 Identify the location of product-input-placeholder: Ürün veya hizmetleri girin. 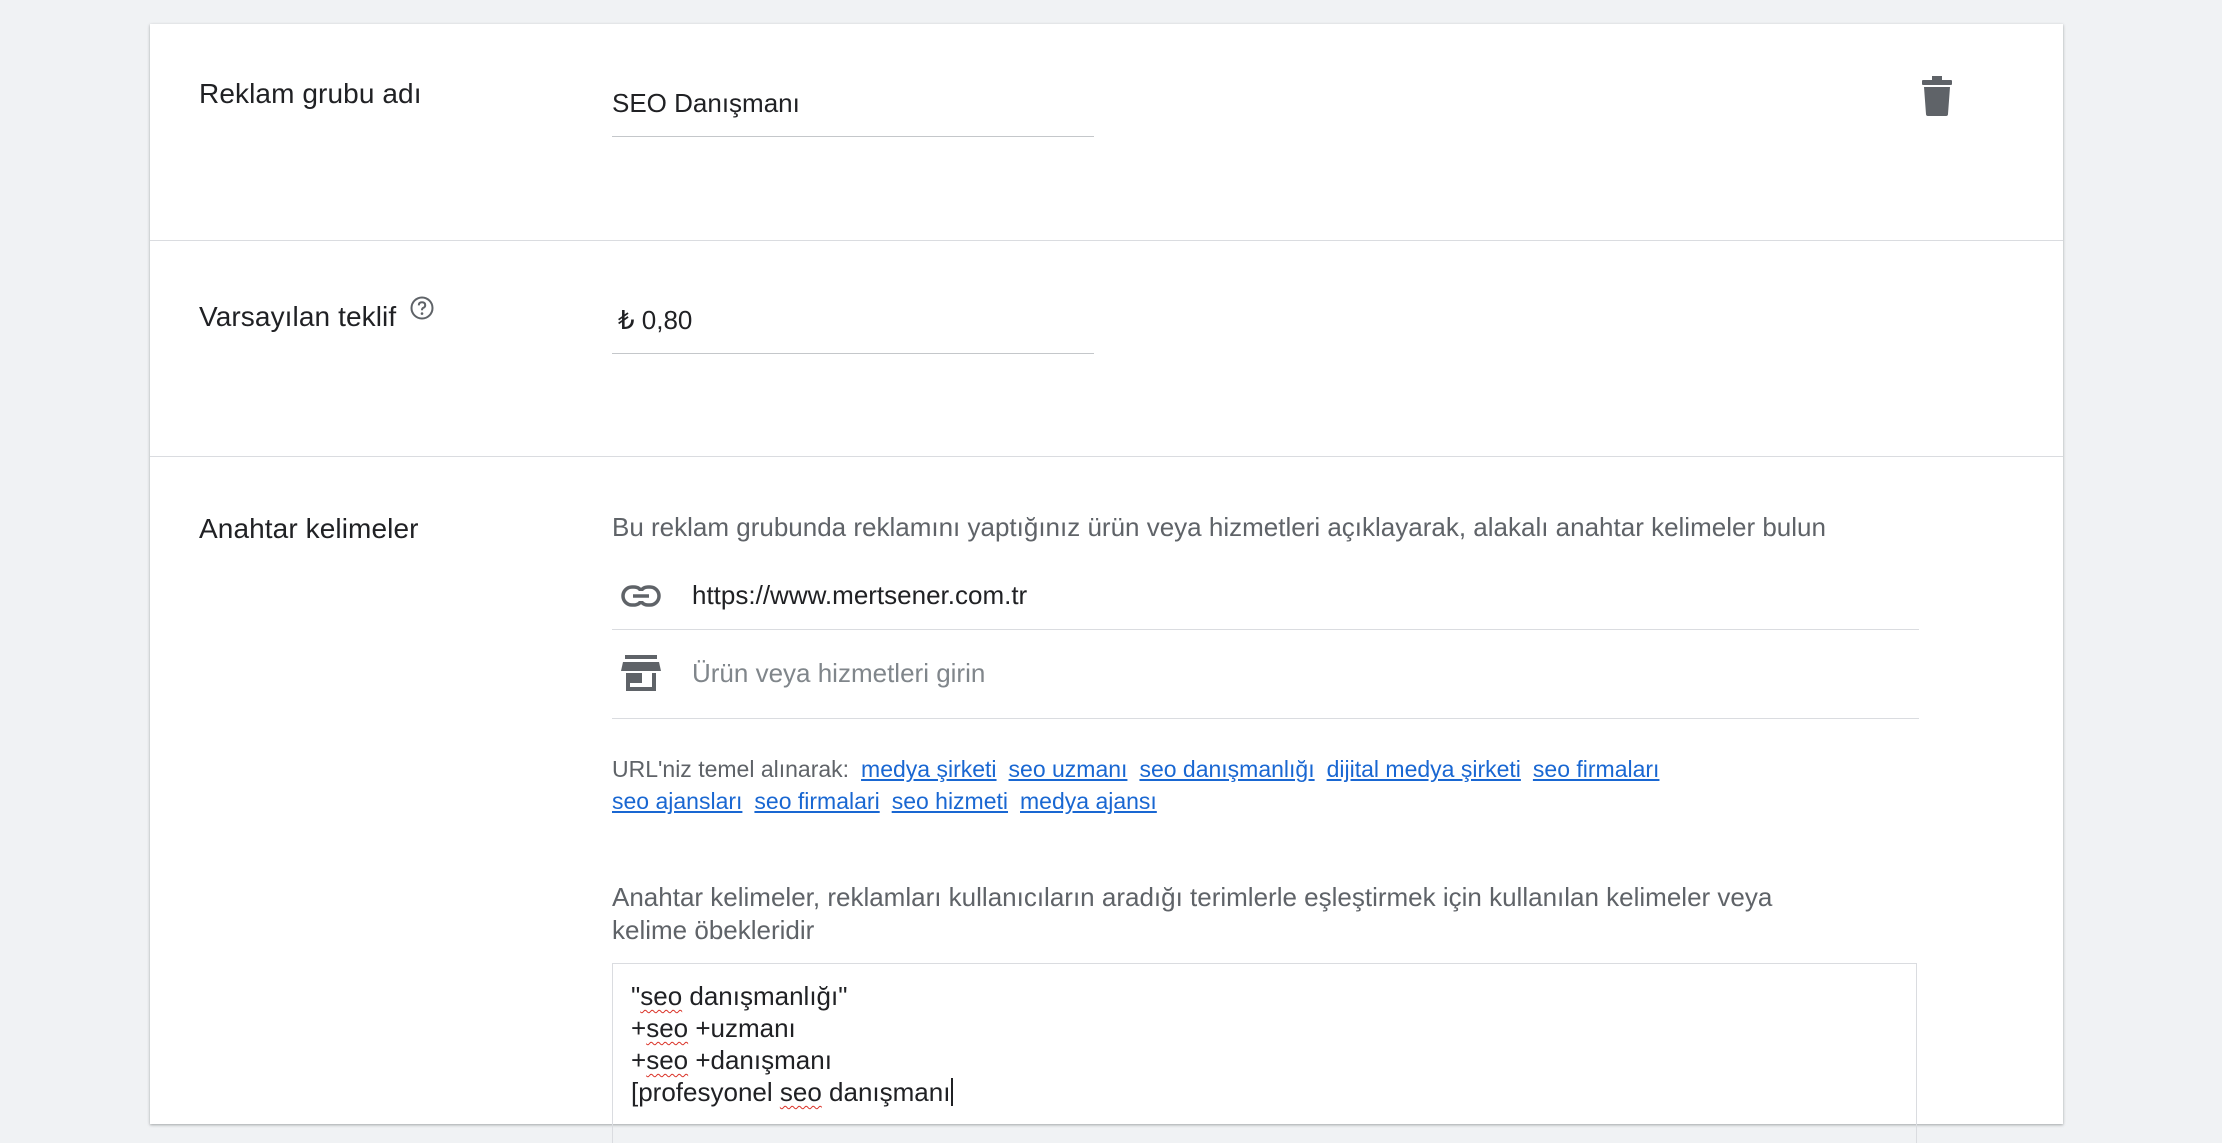
(839, 673).